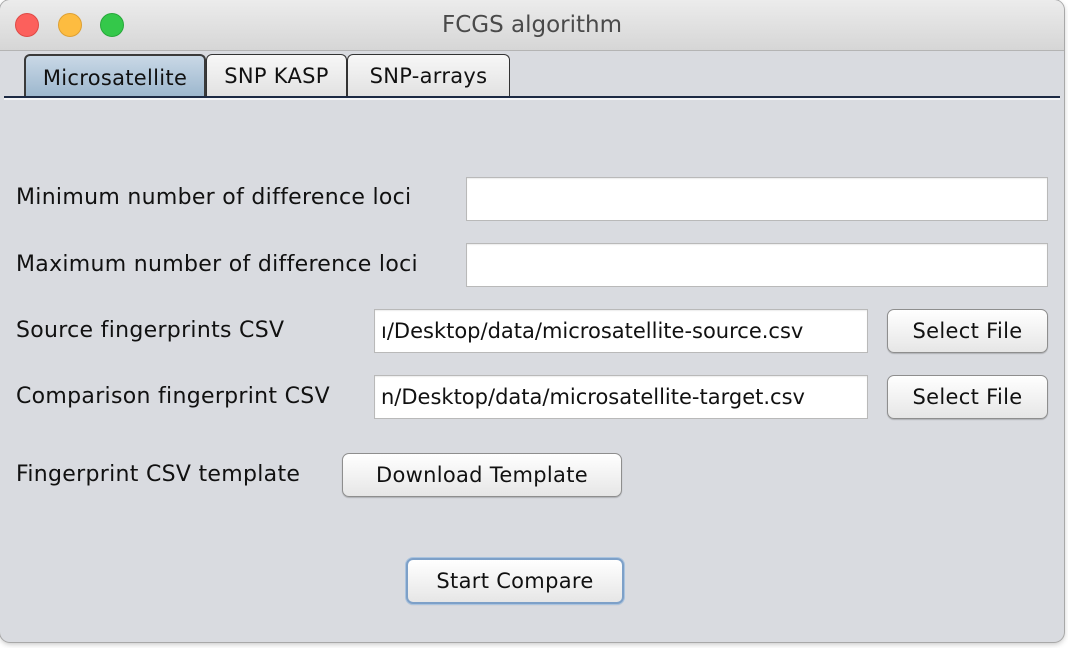 The height and width of the screenshot is (648, 1068). Describe the element at coordinates (967, 331) in the screenshot. I see `select-source-file-button: Select File` at that location.